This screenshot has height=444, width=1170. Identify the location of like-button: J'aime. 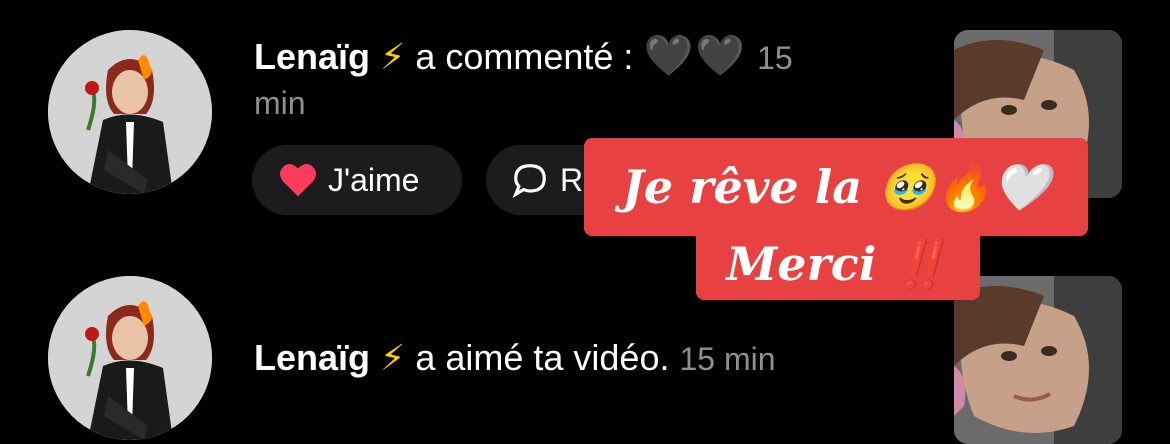
(357, 180).